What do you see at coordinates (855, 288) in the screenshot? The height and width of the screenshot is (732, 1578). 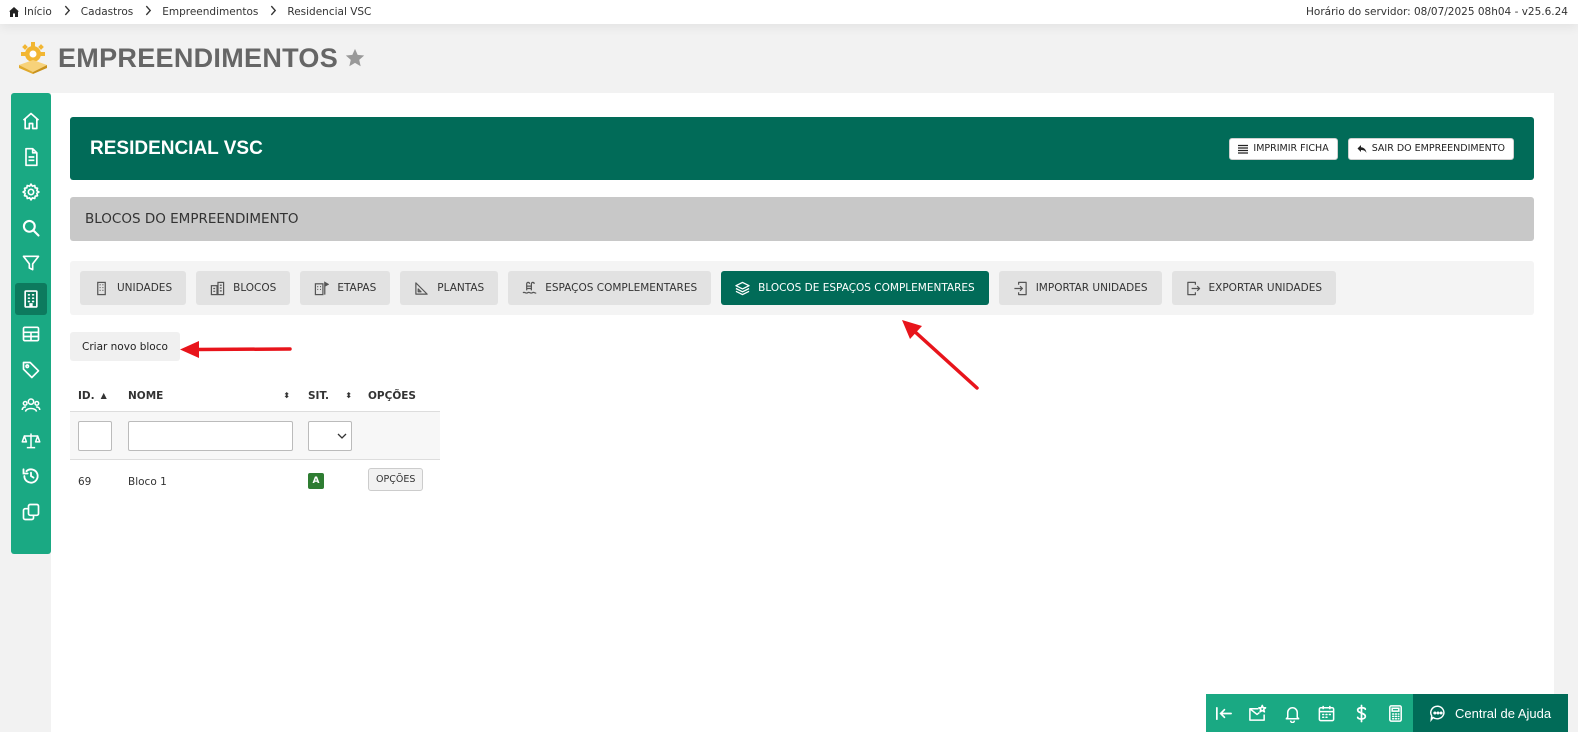 I see `tab-blocos-espacos-complementares: BLOCOS DE ESPAÇOS COMPLEMENTARES` at bounding box center [855, 288].